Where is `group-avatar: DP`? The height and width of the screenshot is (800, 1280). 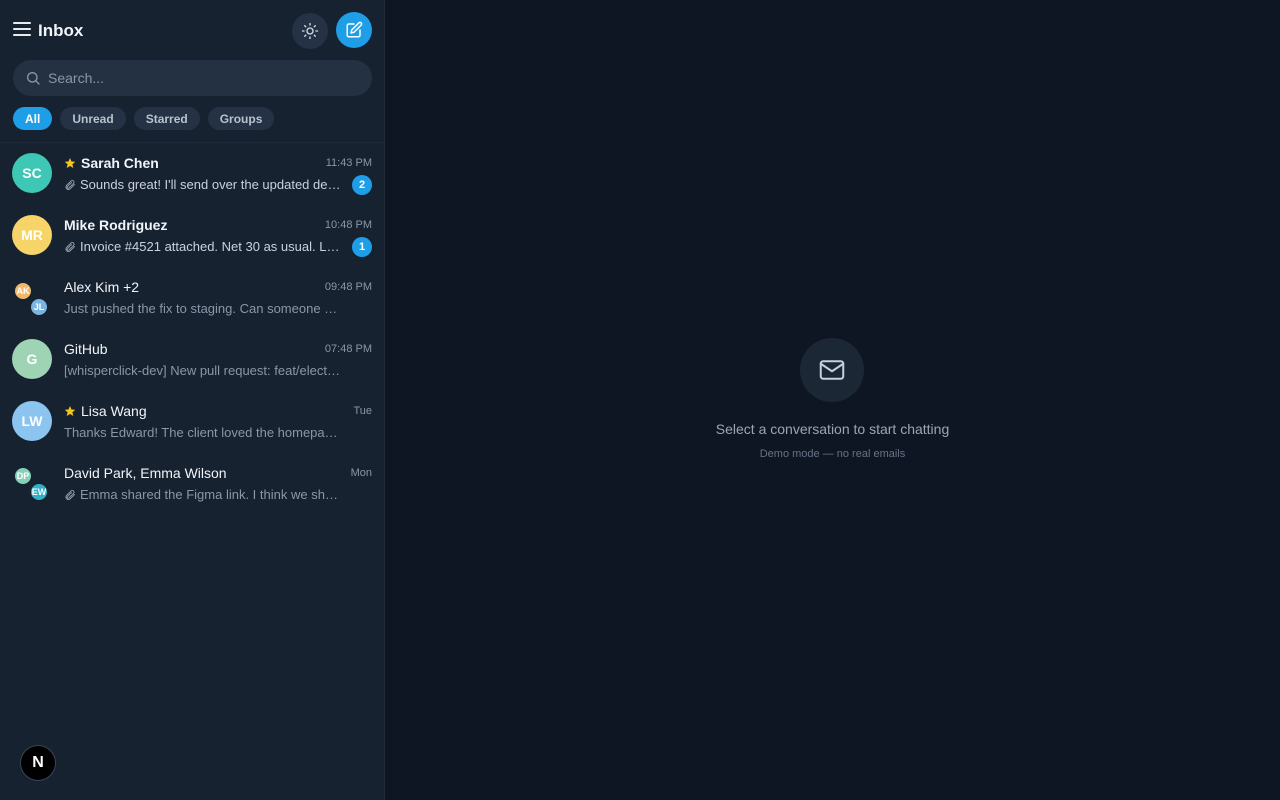
group-avatar: DP is located at coordinates (23, 476).